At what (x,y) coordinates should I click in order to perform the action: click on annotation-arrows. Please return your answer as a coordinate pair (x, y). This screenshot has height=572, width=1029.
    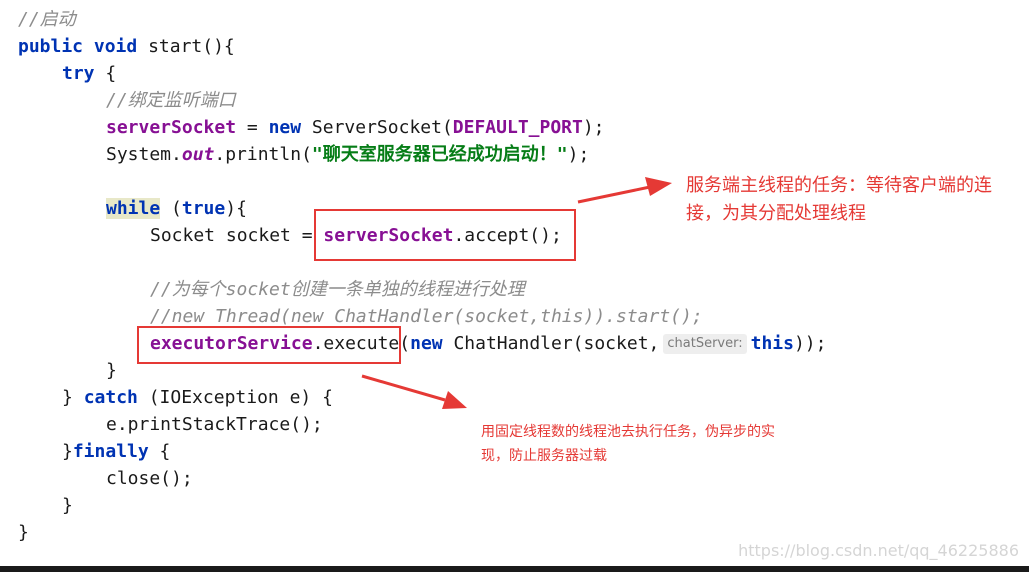
    Looking at the image, I should click on (516, 293).